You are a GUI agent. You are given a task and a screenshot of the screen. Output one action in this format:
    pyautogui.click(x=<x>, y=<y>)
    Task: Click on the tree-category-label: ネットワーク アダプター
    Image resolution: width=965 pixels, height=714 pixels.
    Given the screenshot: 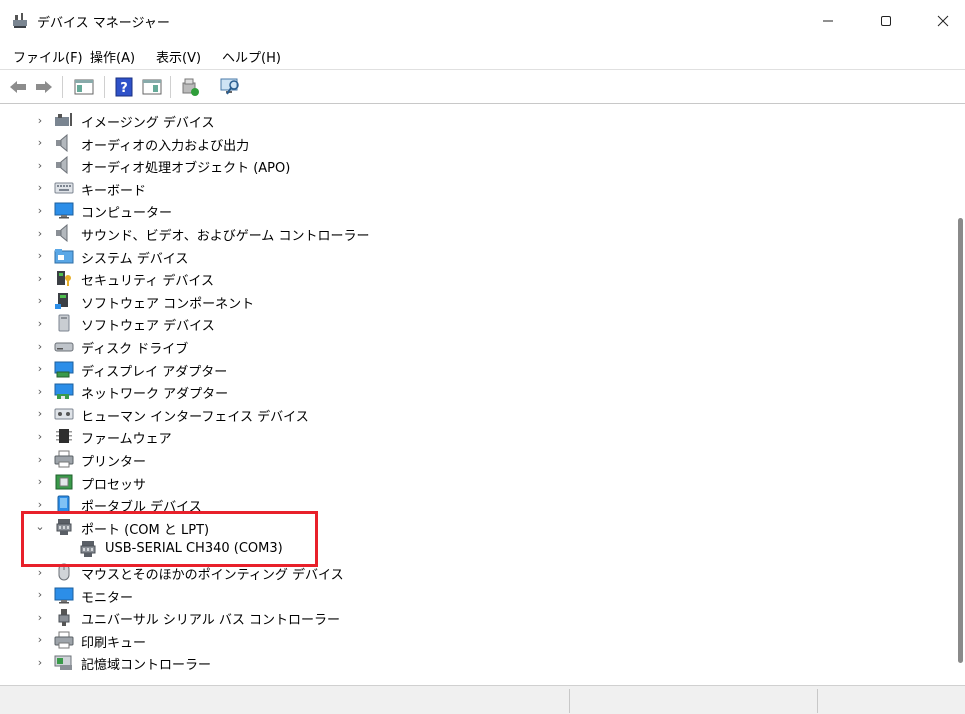 What is the action you would take?
    pyautogui.click(x=155, y=395)
    